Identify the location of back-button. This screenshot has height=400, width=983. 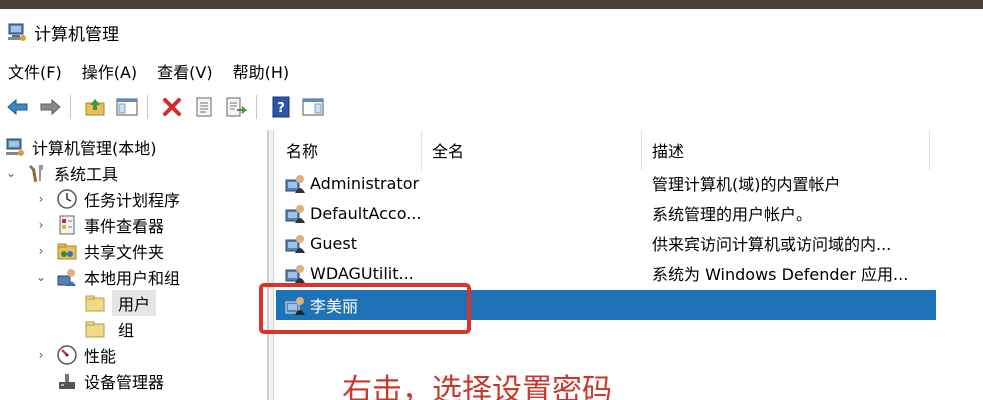
(18, 107).